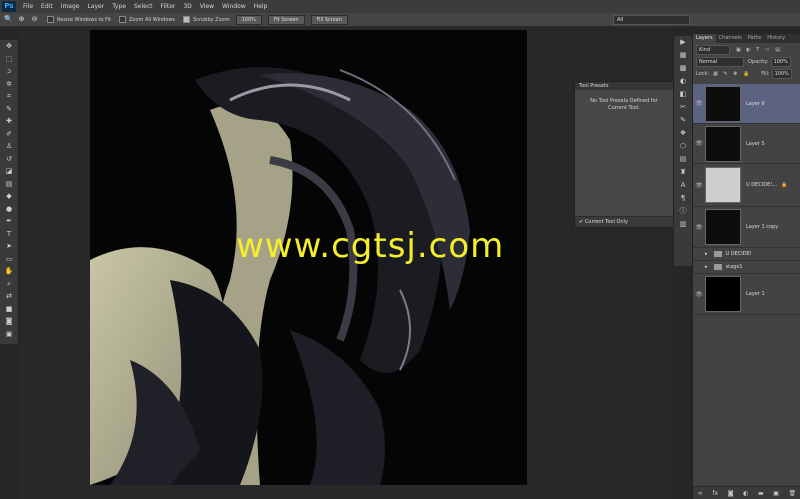 Image resolution: width=800 pixels, height=499 pixels. Describe the element at coordinates (187, 6) in the screenshot. I see `menu-3d: 3D` at that location.